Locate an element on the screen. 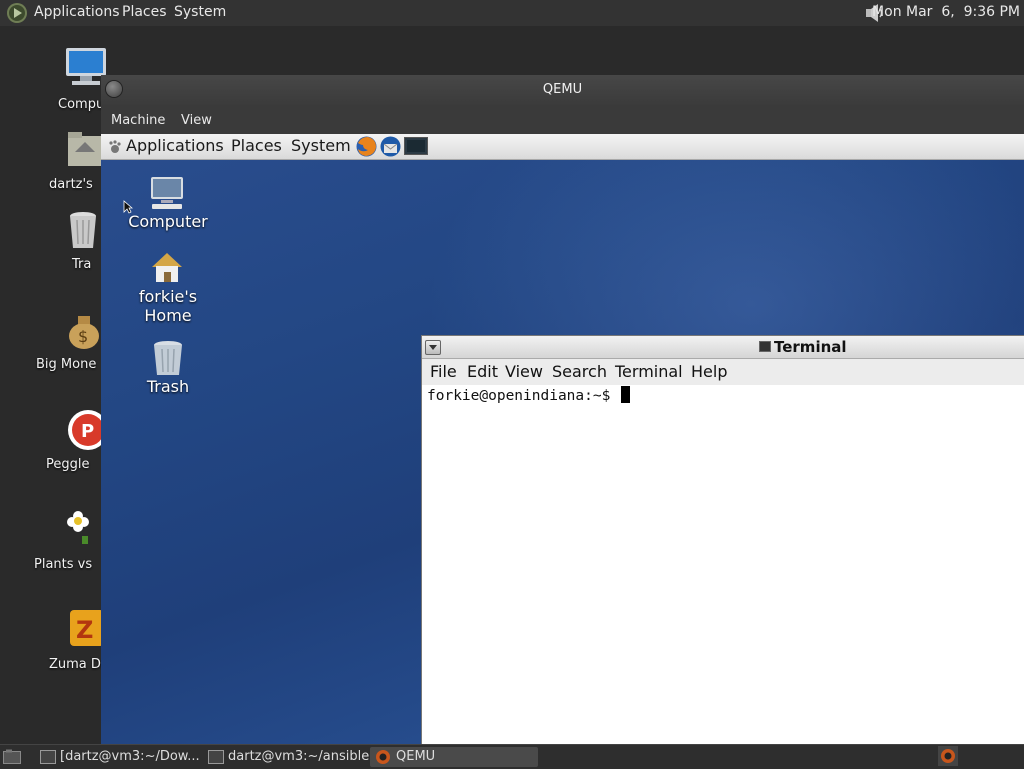 This screenshot has width=1024, height=769. qemu-menu-machine: Machine is located at coordinates (138, 120).